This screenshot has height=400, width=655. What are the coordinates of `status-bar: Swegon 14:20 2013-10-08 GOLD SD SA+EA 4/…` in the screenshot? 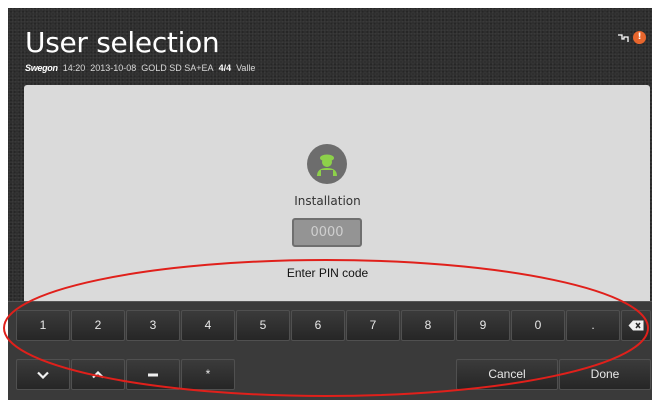 It's located at (140, 68).